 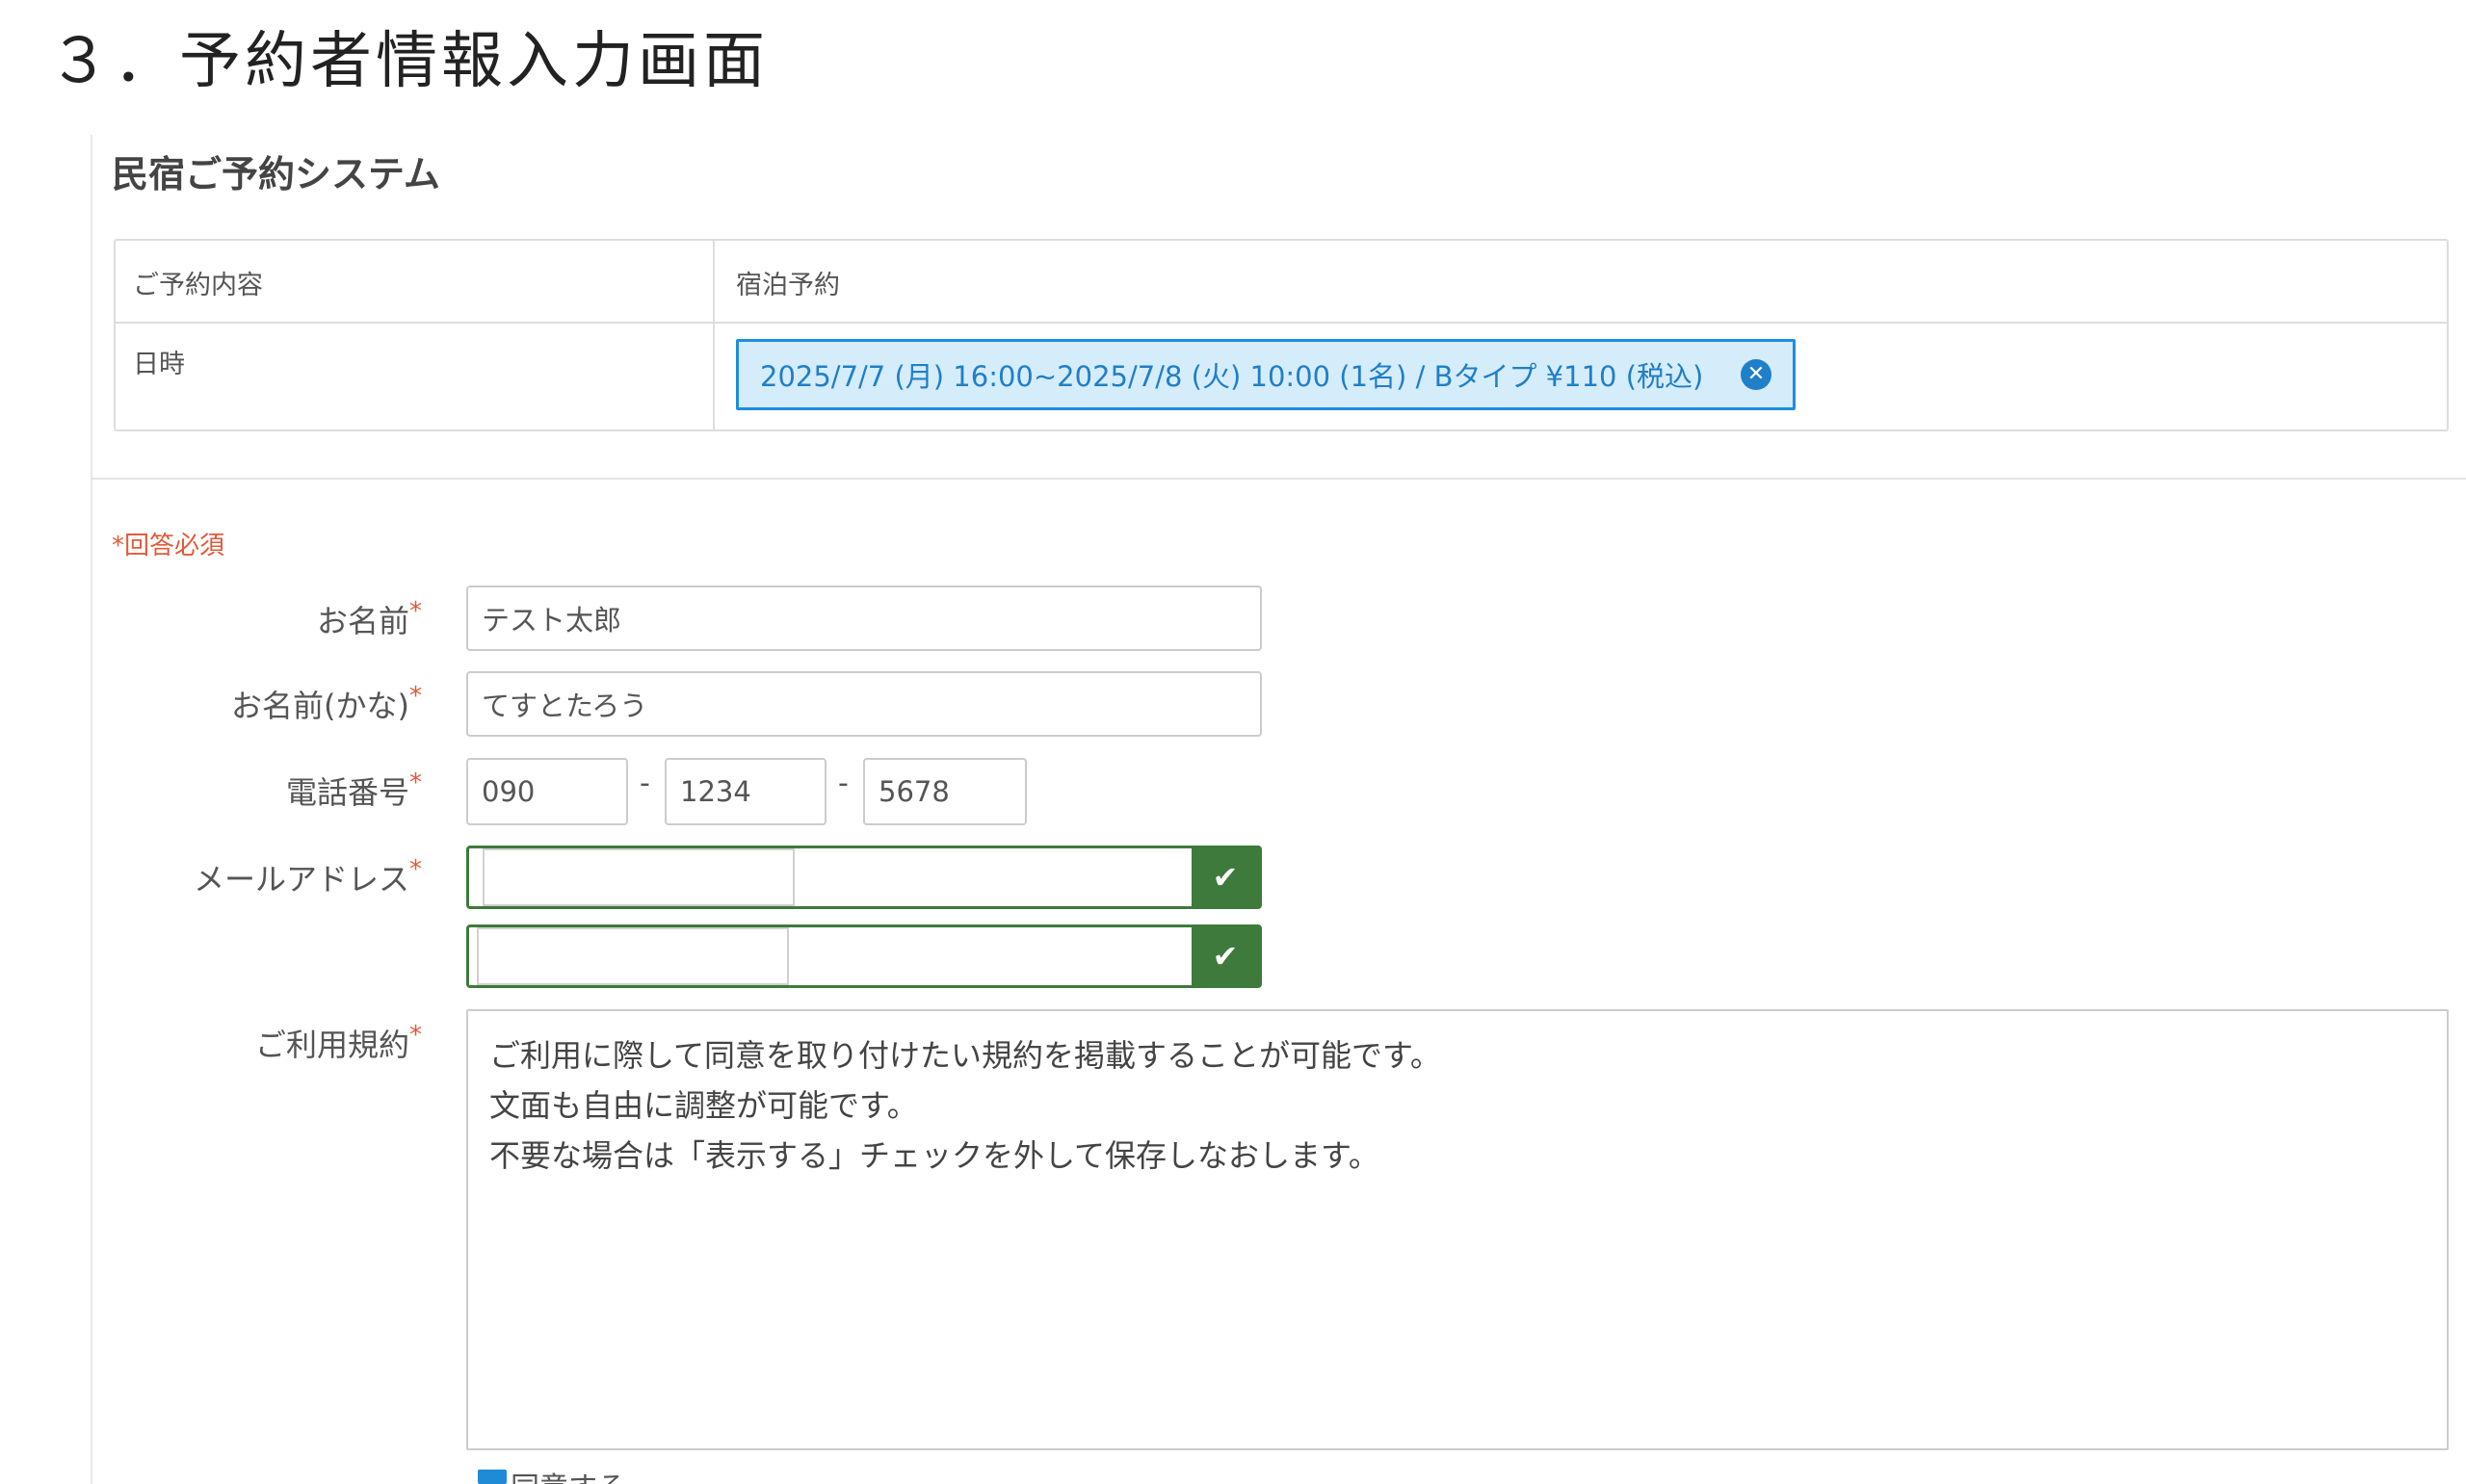 I want to click on email-valid-check-icon: ✔, so click(x=1225, y=877).